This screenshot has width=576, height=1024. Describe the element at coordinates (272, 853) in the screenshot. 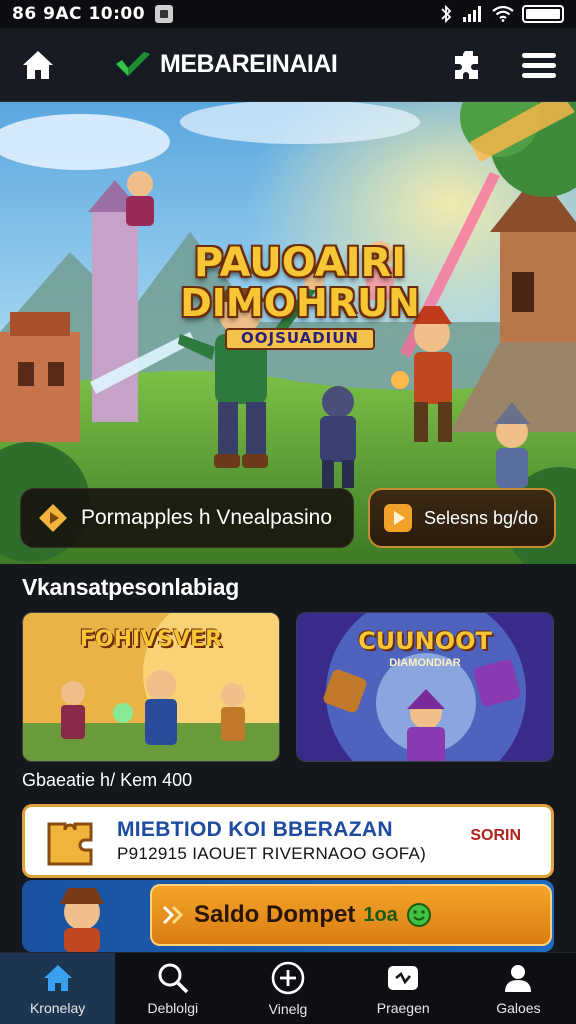

I see `promo-banner-subtitle: P912915 IAOUET RIVERNAOO GOFA)` at that location.